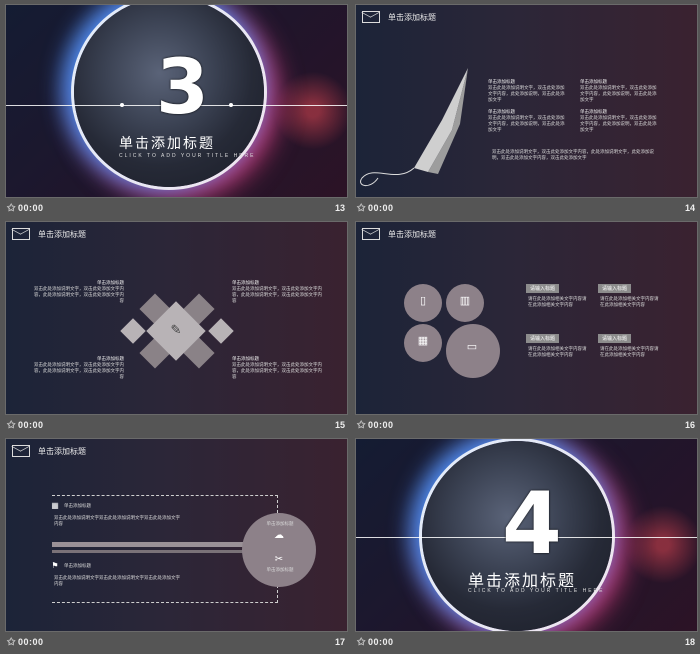 Image resolution: width=700 pixels, height=654 pixels. I want to click on slide-13-canvas: 3 单击添加标题 CLICK TO ADD YOUR TITLE HERE, so click(176, 101).